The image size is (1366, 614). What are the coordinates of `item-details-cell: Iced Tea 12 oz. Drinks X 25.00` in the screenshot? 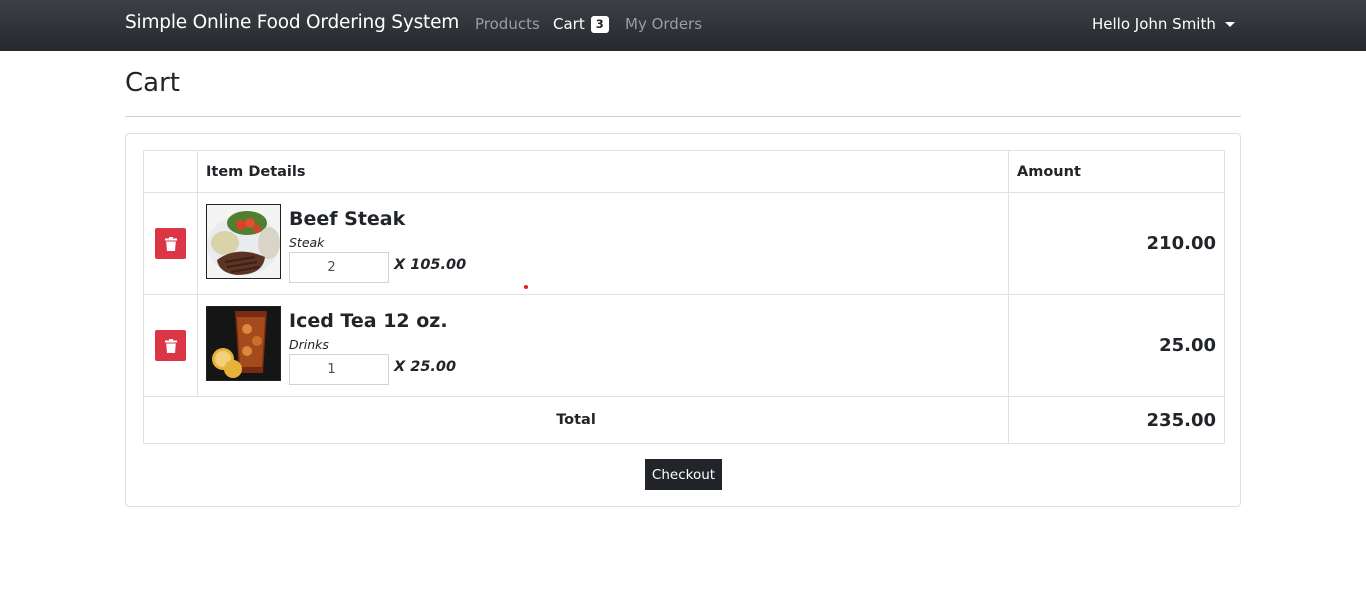 It's located at (603, 345).